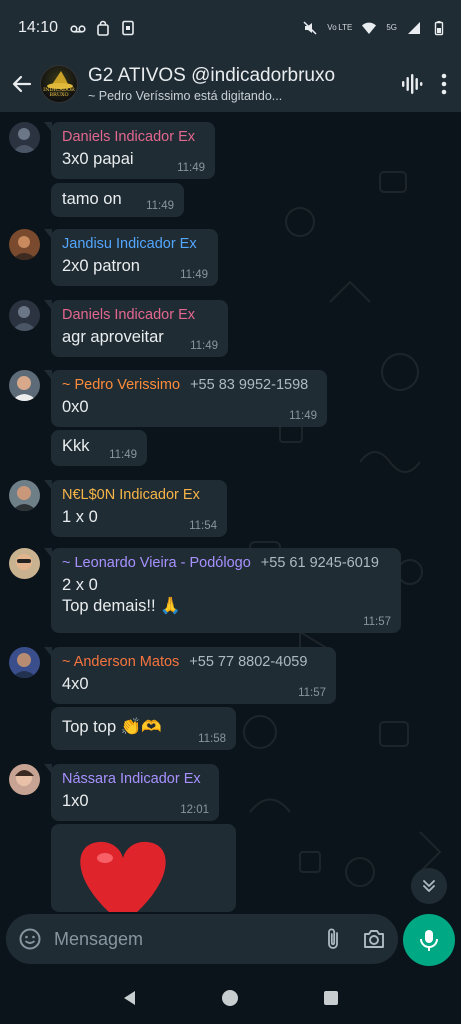 The height and width of the screenshot is (1024, 461). What do you see at coordinates (121, 385) in the screenshot?
I see `sender-nickname: ~ Pedro Verissimo` at bounding box center [121, 385].